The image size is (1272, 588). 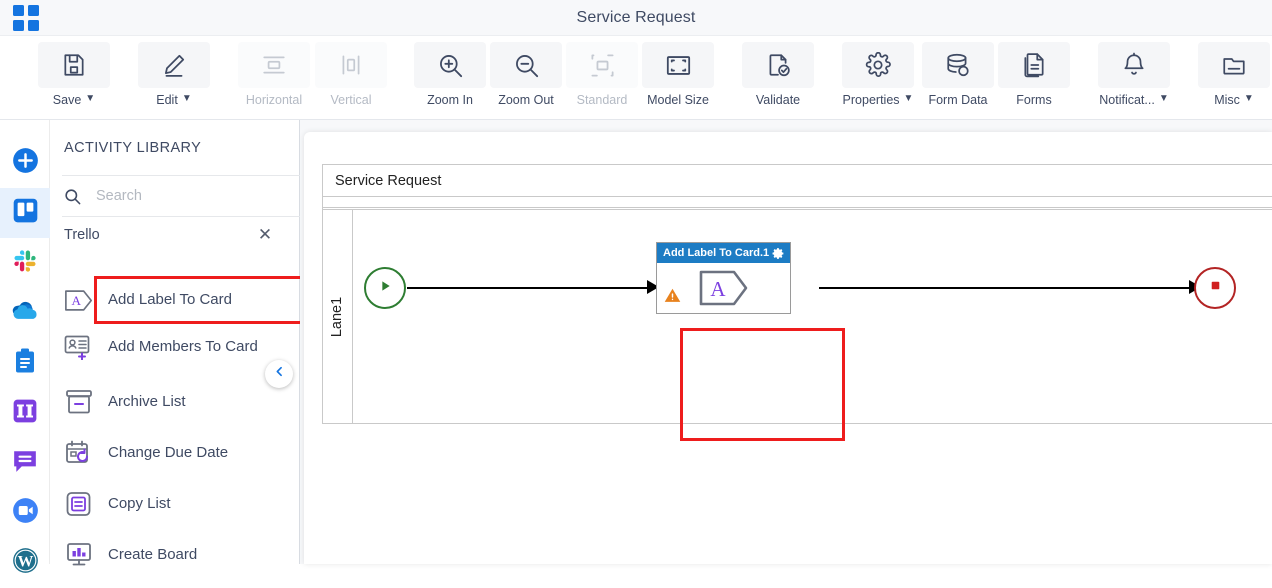 I want to click on plus-circle-icon, so click(x=25, y=163).